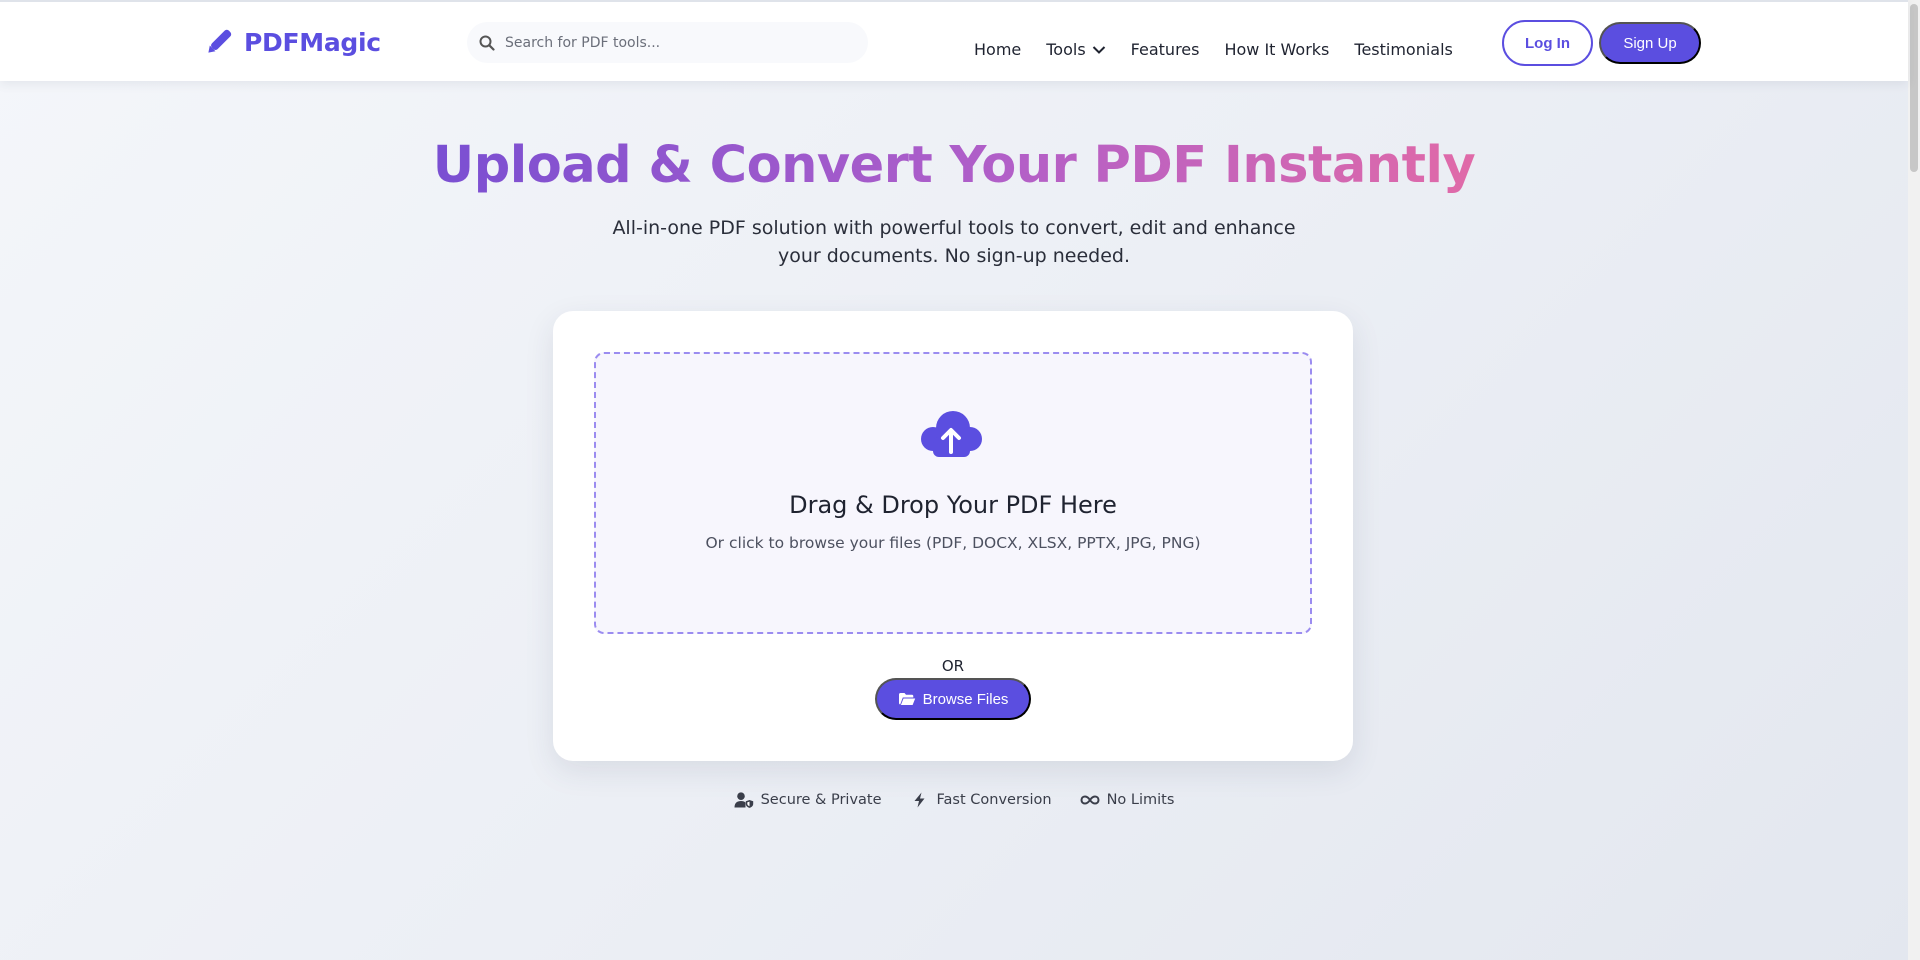 The image size is (1920, 960). What do you see at coordinates (1547, 43) in the screenshot?
I see `login-button: Log In` at bounding box center [1547, 43].